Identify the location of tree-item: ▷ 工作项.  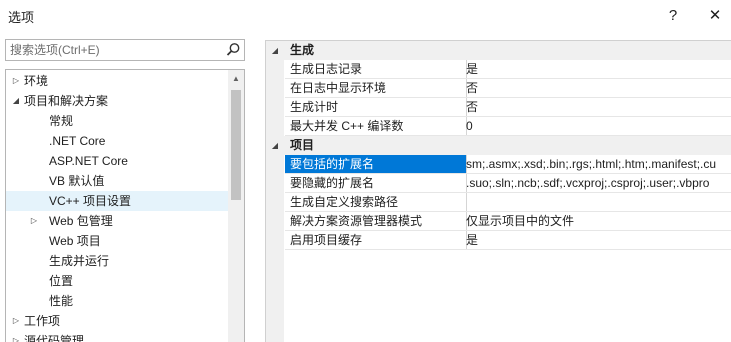
(117, 321).